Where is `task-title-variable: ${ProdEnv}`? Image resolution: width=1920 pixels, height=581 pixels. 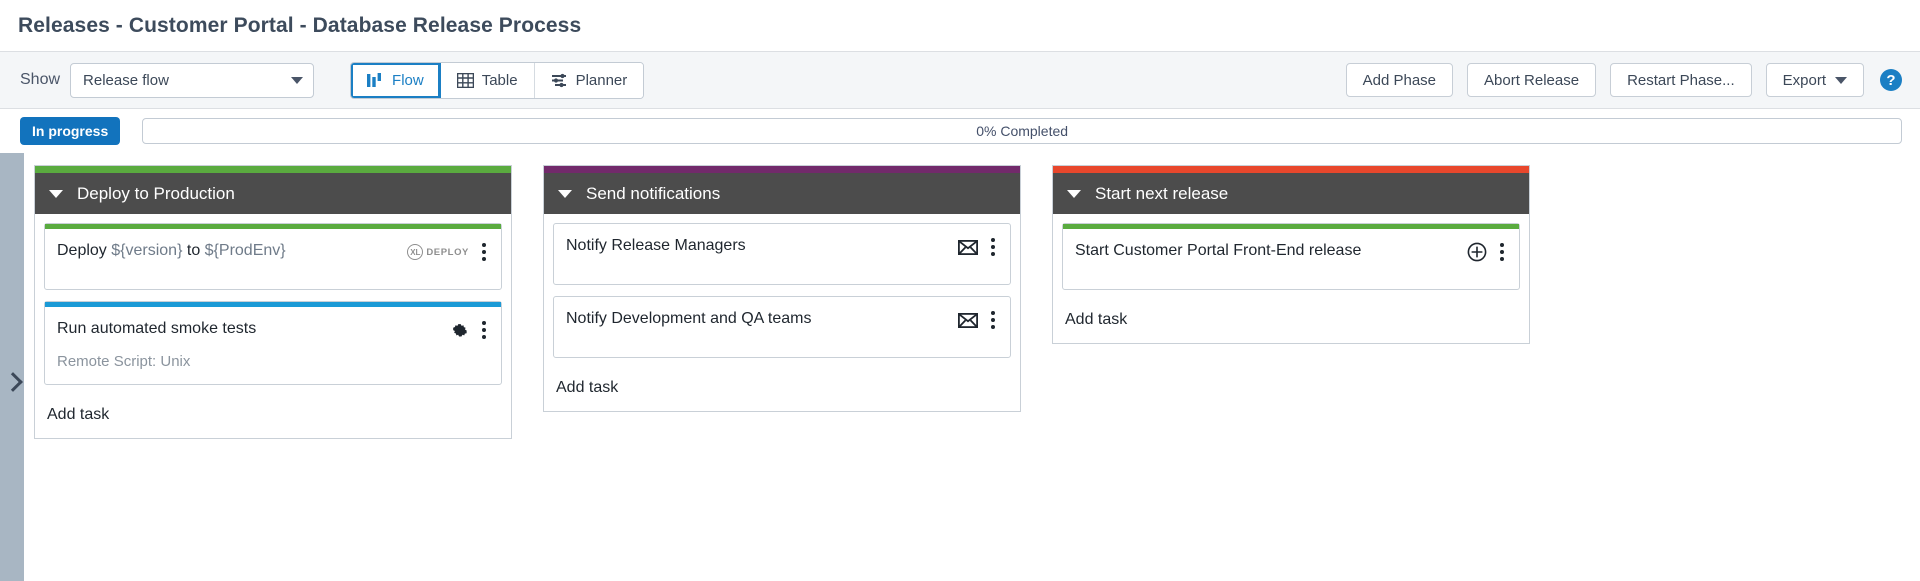 task-title-variable: ${ProdEnv} is located at coordinates (245, 250).